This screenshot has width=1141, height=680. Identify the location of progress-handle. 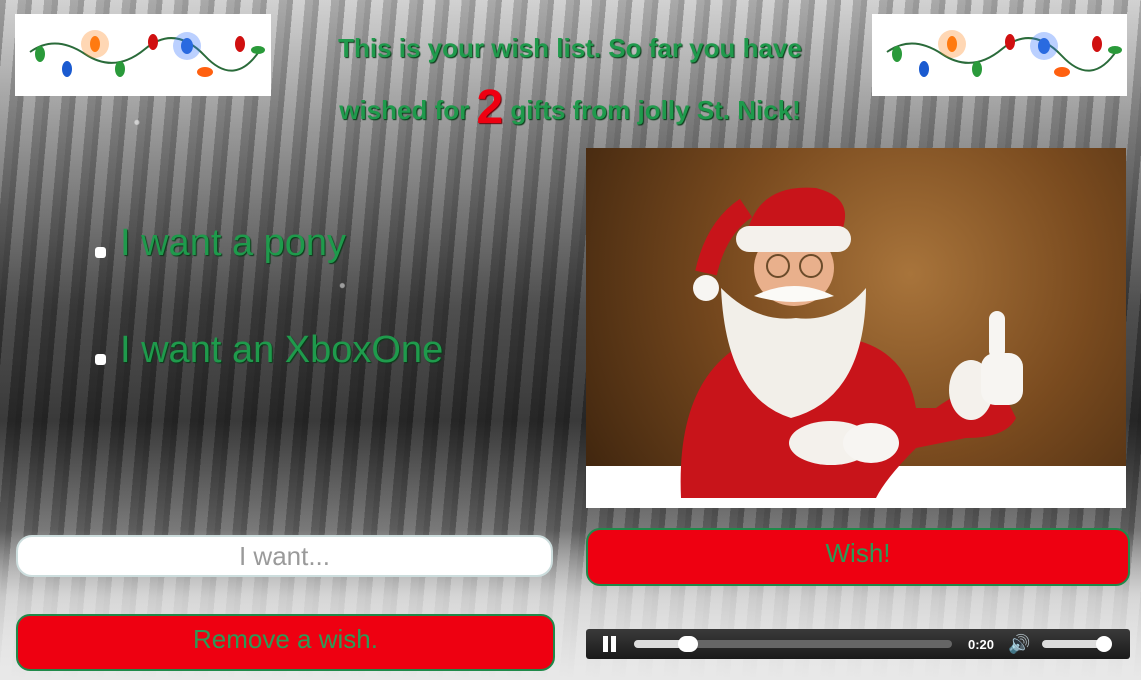
(688, 644).